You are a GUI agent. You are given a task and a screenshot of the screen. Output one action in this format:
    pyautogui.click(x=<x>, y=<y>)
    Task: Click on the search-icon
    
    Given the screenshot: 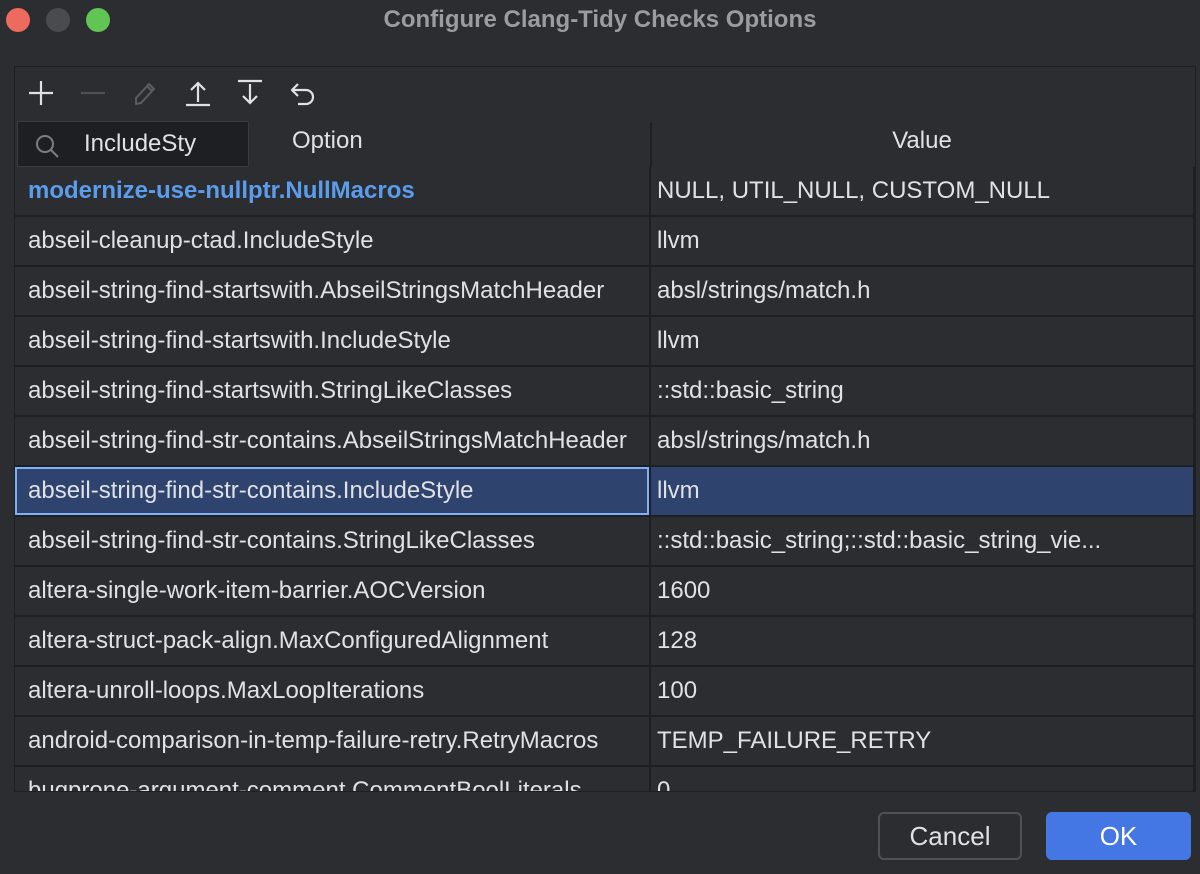 What is the action you would take?
    pyautogui.click(x=47, y=146)
    